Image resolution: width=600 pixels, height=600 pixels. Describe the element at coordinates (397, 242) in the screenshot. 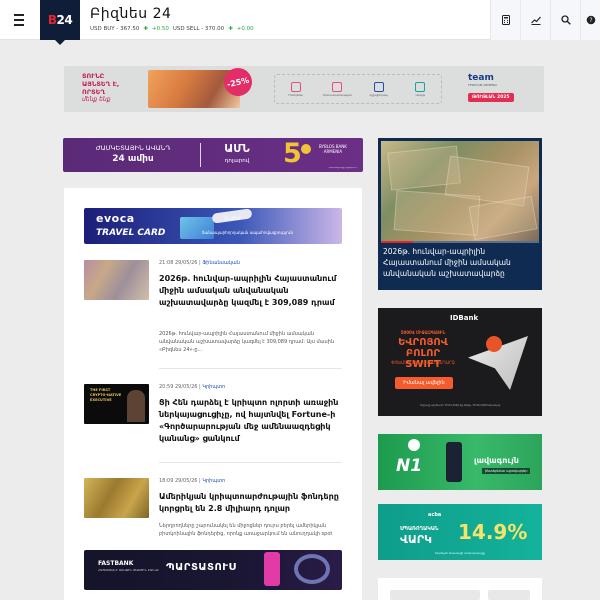

I see `slider-progress-fill` at that location.